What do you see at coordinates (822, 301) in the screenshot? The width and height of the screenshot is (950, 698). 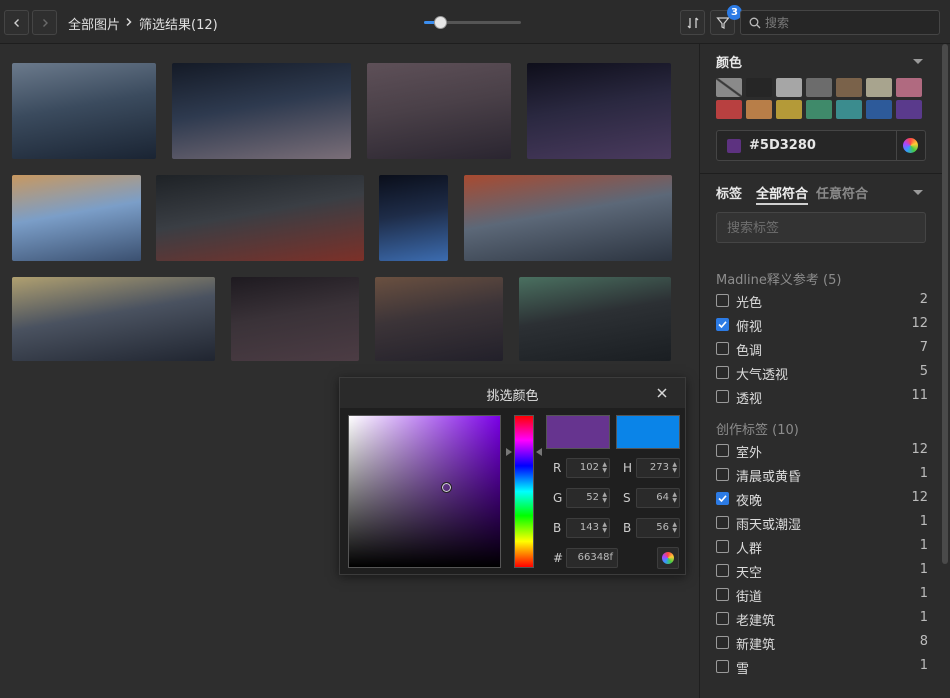 I see `tag-row: 光色 2` at bounding box center [822, 301].